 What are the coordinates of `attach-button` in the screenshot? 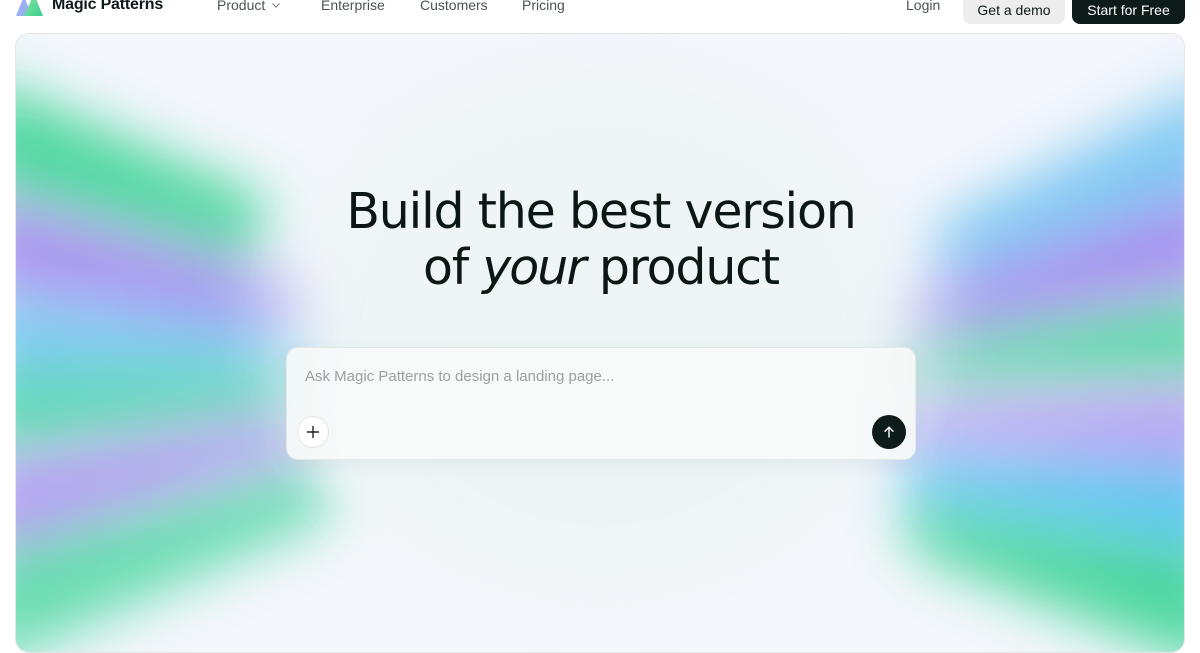 It's located at (313, 432).